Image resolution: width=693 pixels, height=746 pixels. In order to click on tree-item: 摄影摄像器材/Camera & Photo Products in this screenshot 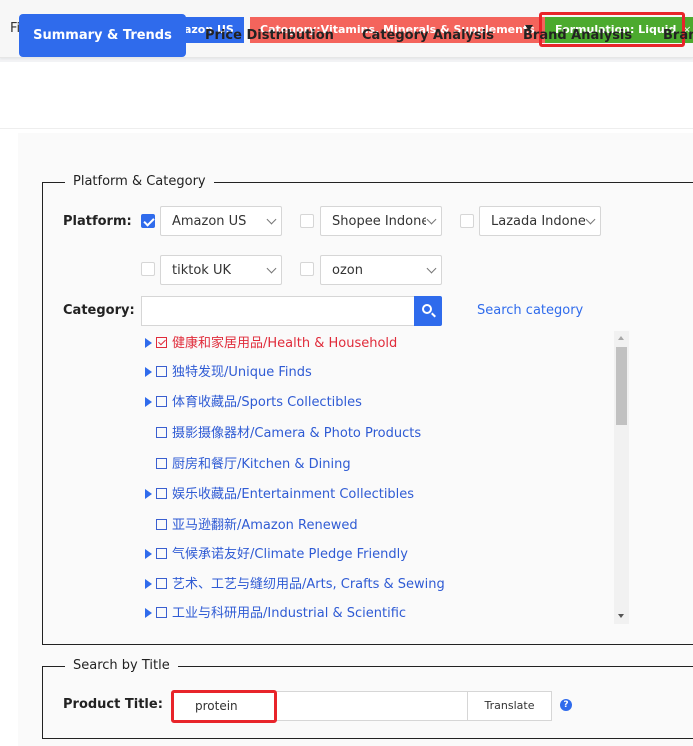, I will do `click(283, 434)`.